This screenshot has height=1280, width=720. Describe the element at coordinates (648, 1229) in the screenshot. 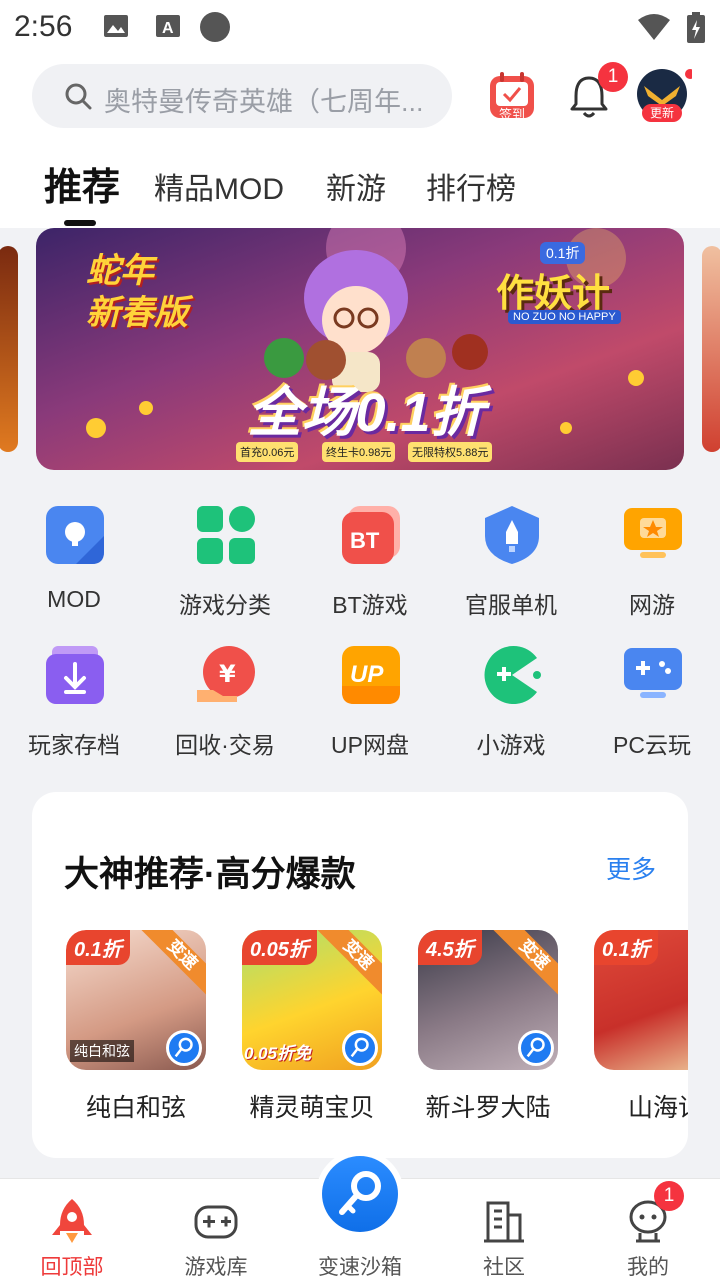

I see `nav-me: 1 我的` at that location.